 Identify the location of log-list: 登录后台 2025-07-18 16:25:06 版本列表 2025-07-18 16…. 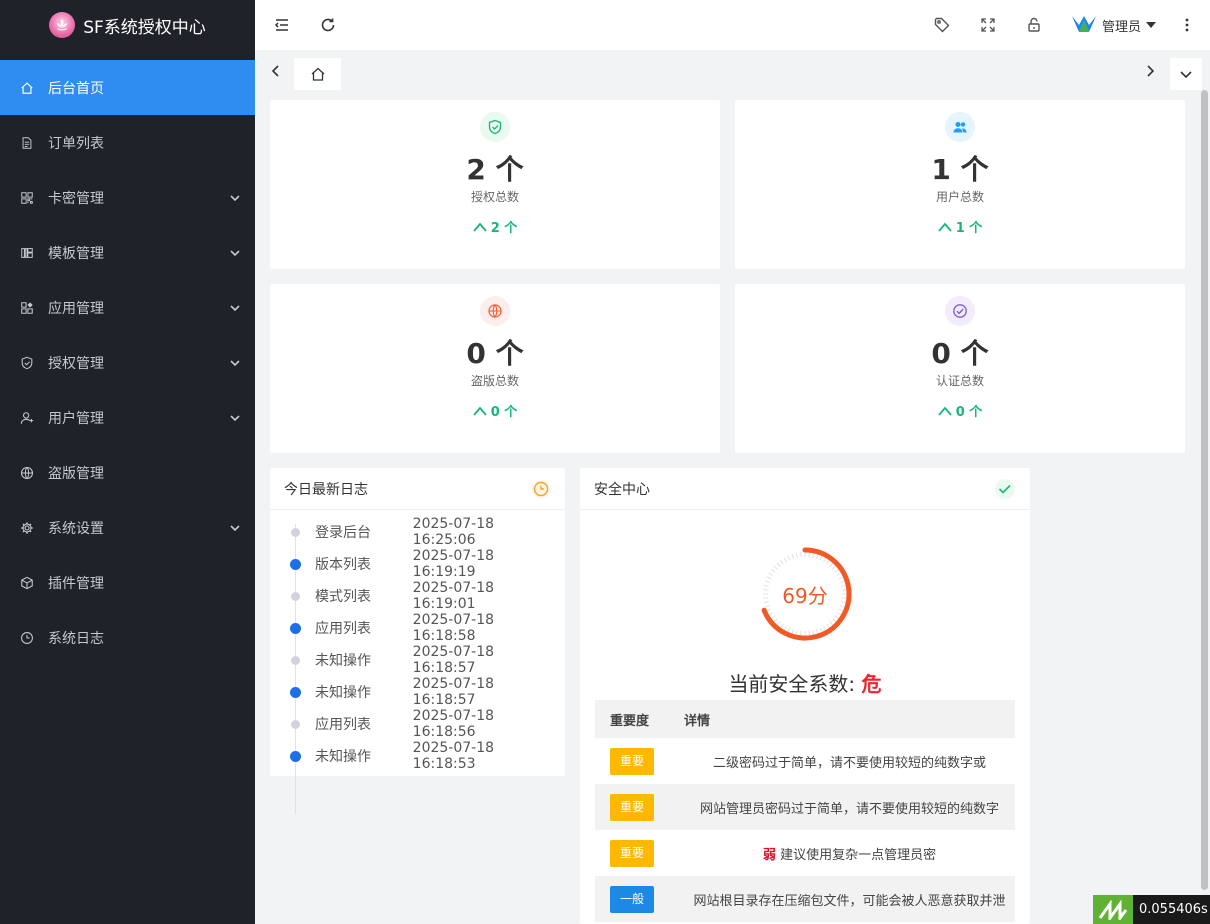
(417, 662).